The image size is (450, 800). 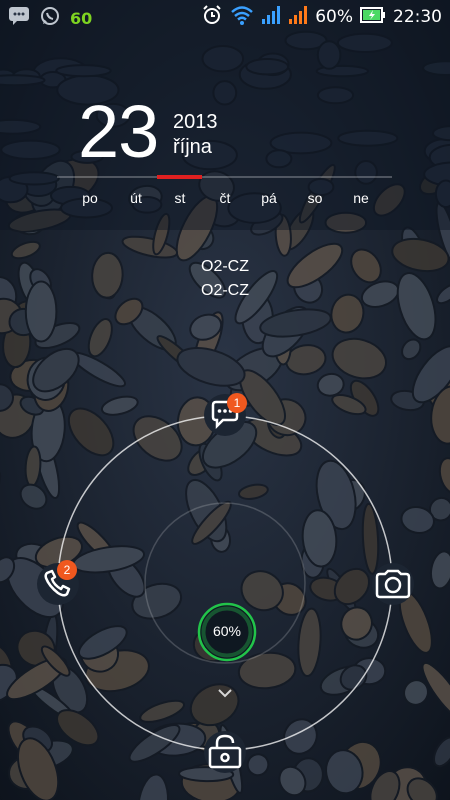 What do you see at coordinates (271, 17) in the screenshot?
I see `signal-blue-icon` at bounding box center [271, 17].